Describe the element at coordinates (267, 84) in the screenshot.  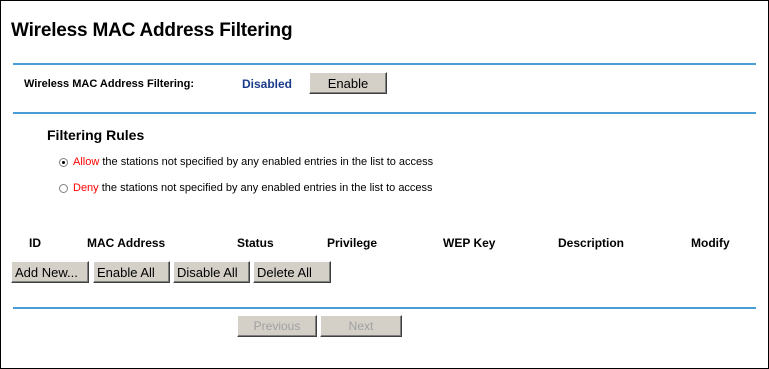
I see `filtering-status: Disabled` at that location.